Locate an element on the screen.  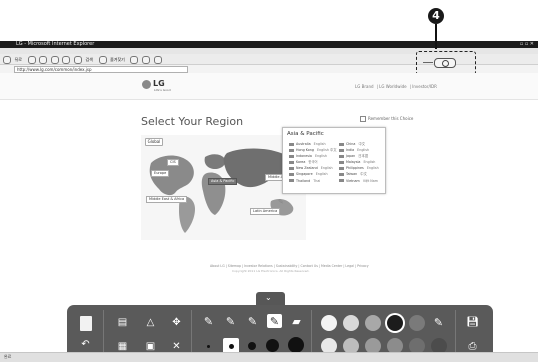
history-icon is located at coordinates (134, 60).